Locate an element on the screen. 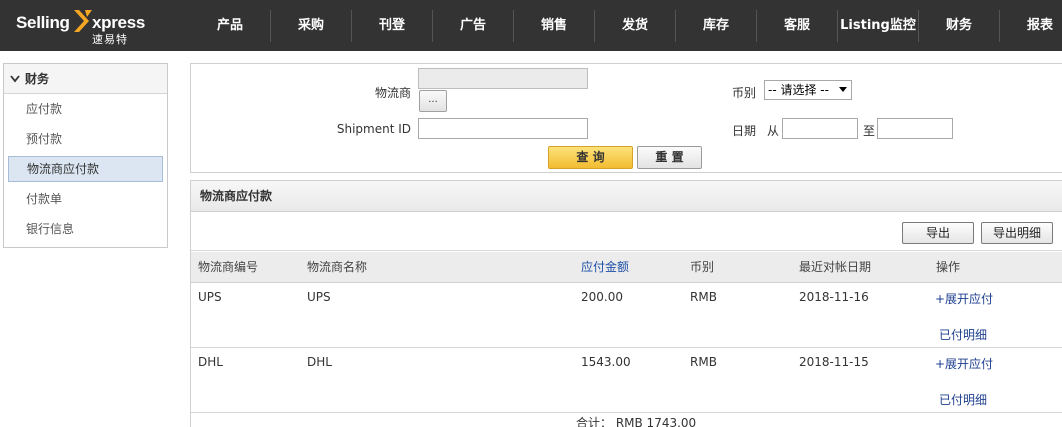  cell-carrier-name: DHL is located at coordinates (319, 362).